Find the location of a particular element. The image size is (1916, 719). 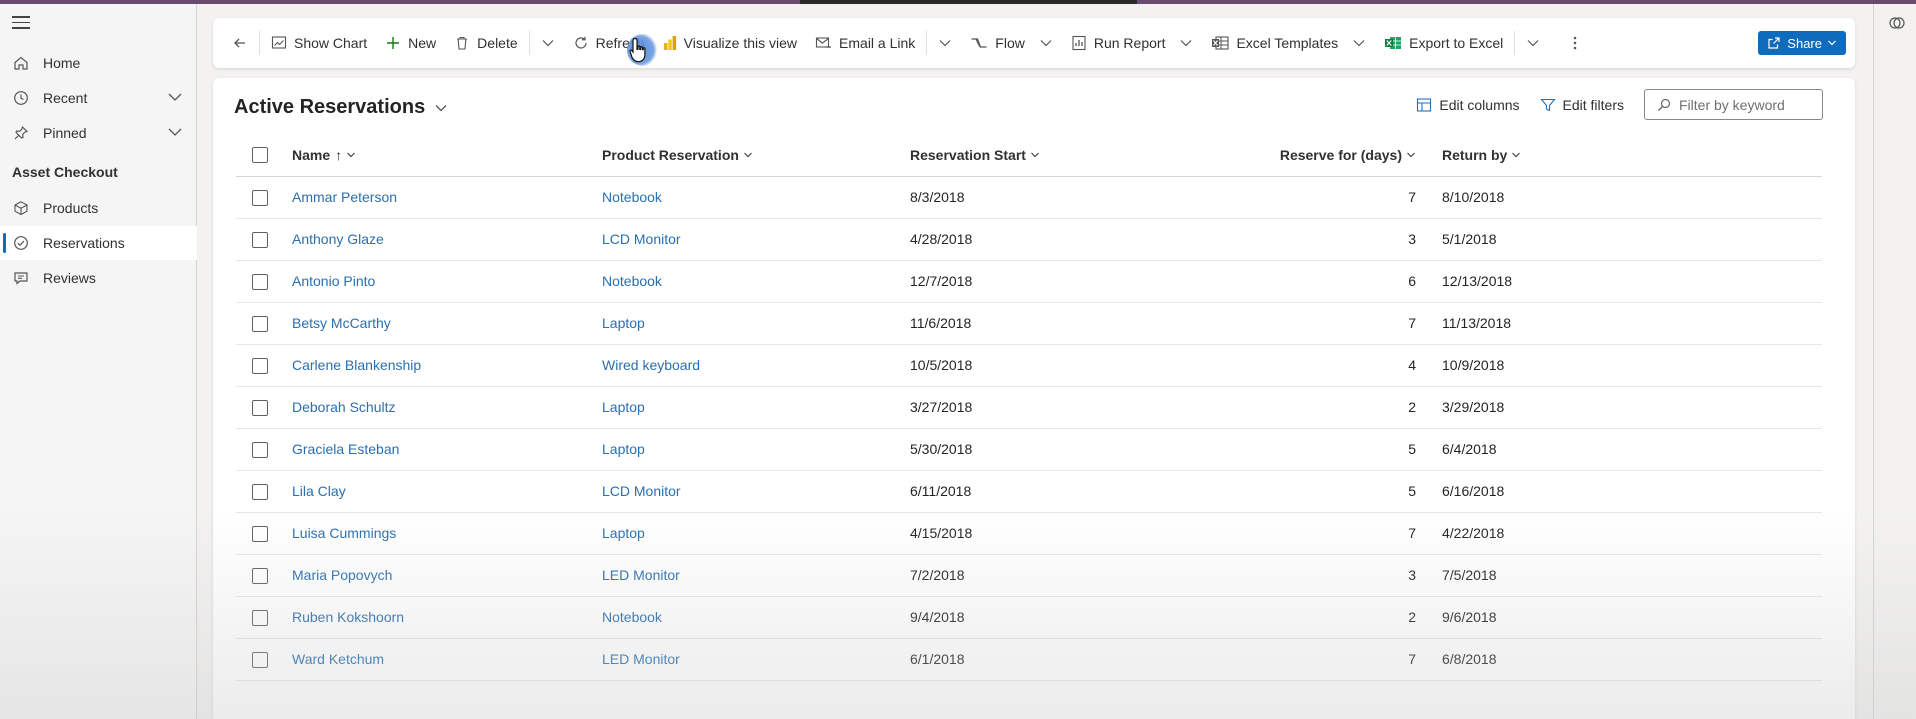

edit-filters-button: Edit filters is located at coordinates (1581, 104).